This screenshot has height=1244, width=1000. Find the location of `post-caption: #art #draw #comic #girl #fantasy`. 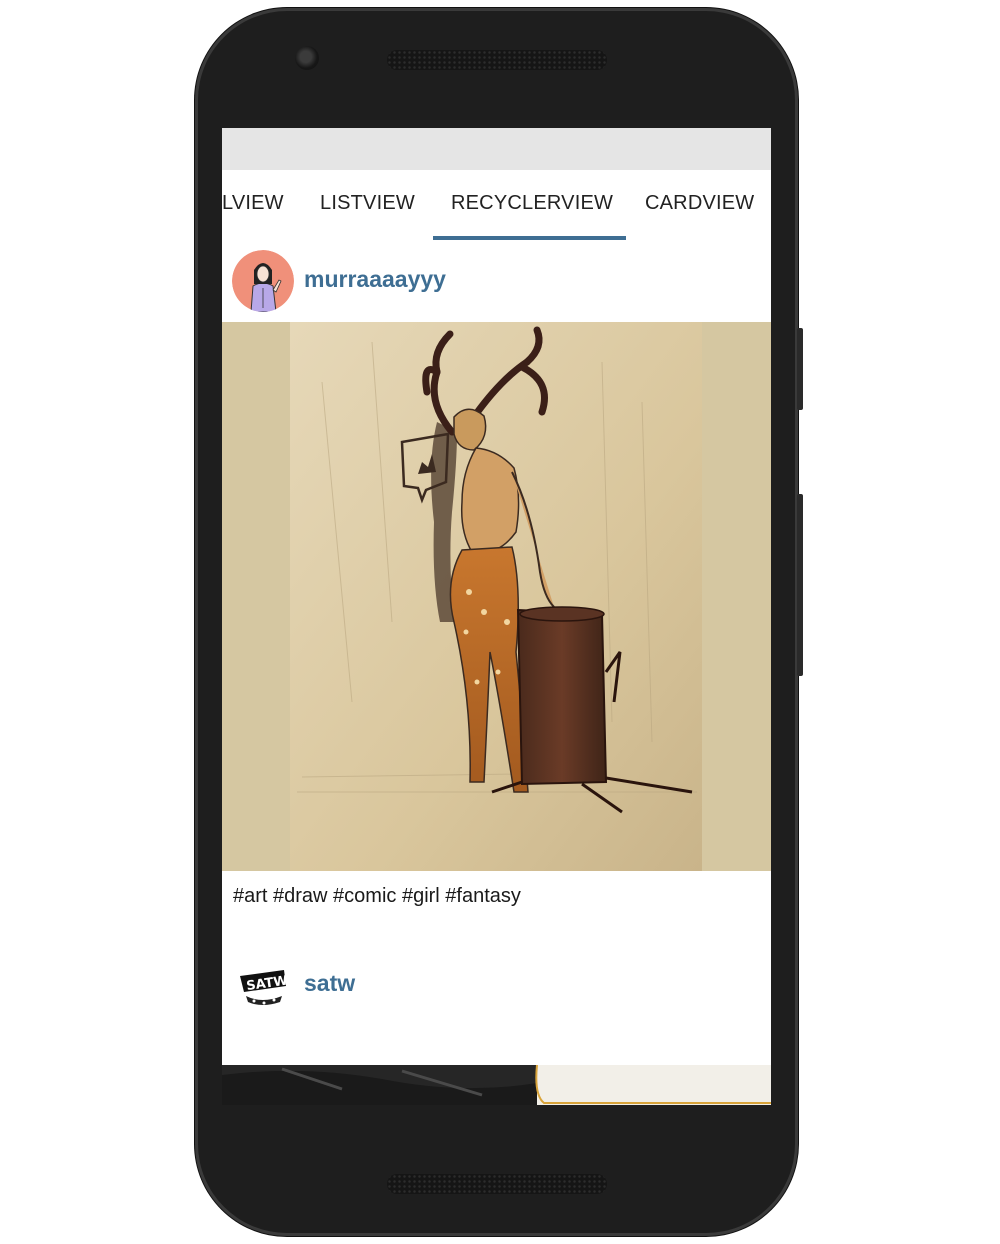

post-caption: #art #draw #comic #girl #fantasy is located at coordinates (377, 896).